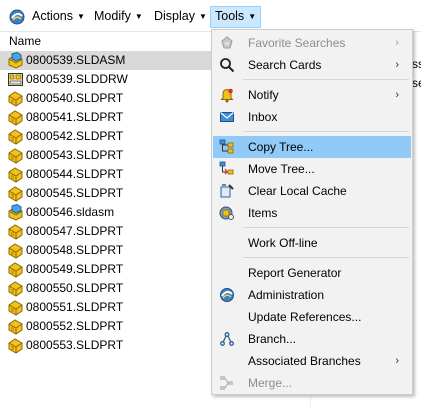  I want to click on file-name: 0800546.sldasm, so click(70, 212).